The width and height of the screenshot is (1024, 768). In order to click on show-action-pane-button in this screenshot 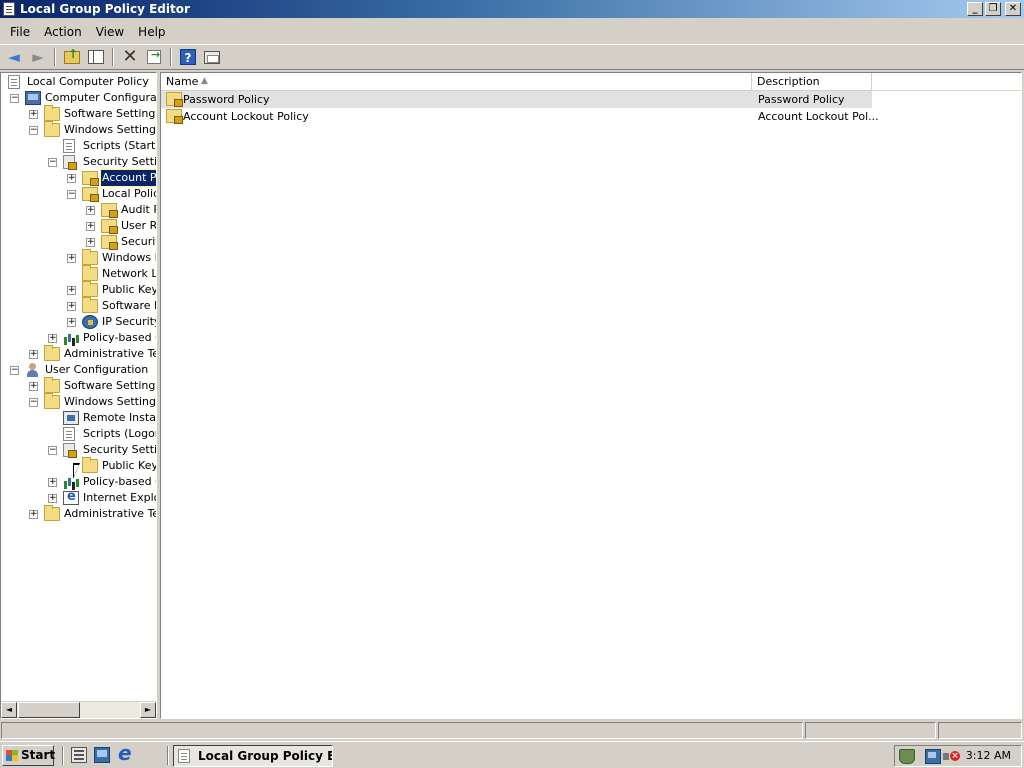, I will do `click(212, 57)`.